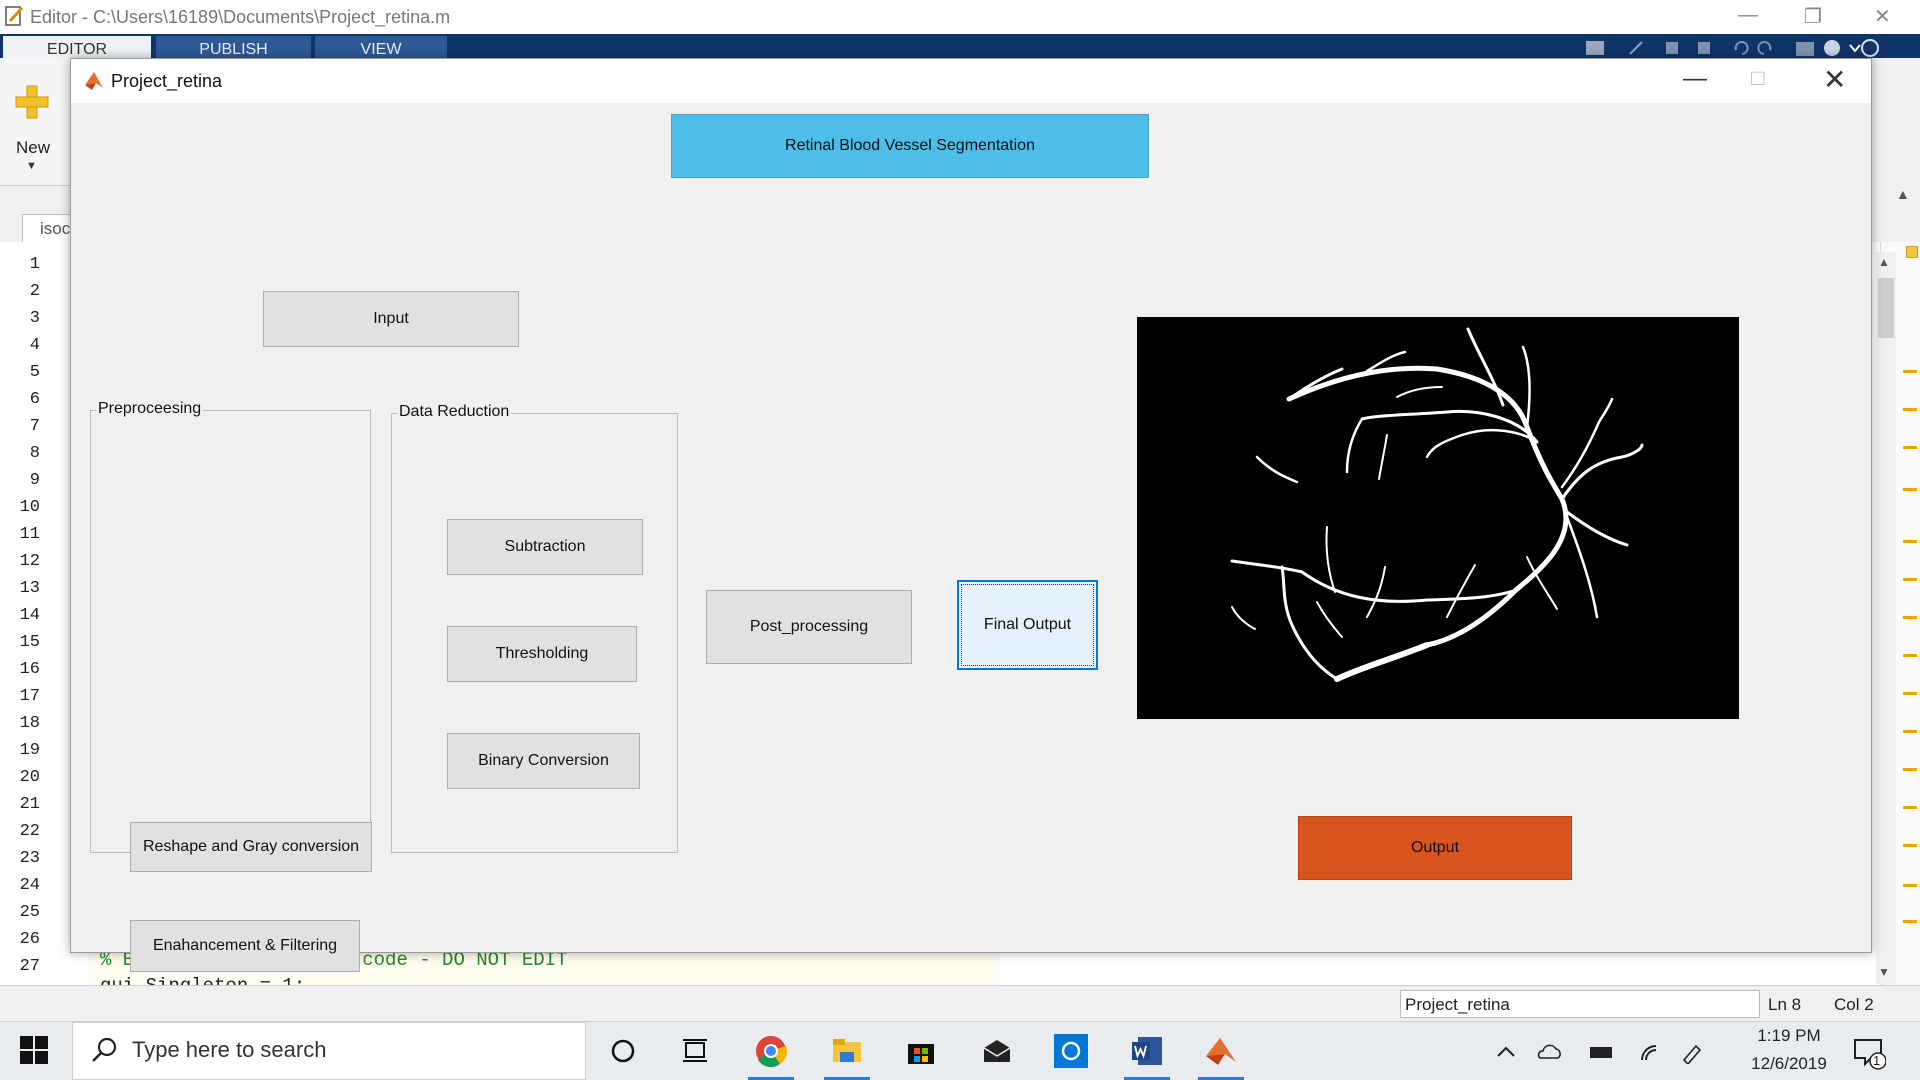  Describe the element at coordinates (921, 1051) in the screenshot. I see `store-icon` at that location.